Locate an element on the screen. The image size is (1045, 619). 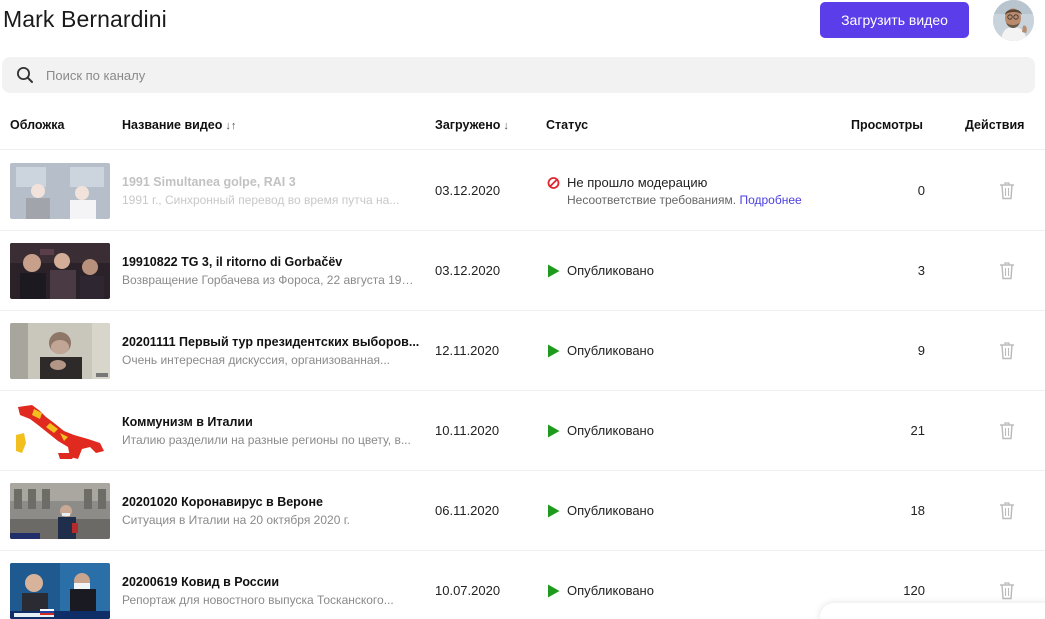
column-actions: Действия is located at coordinates (995, 125).